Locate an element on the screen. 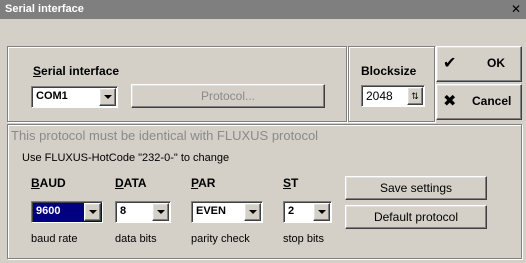  blocksize-input: 2048 ⇅ is located at coordinates (393, 96).